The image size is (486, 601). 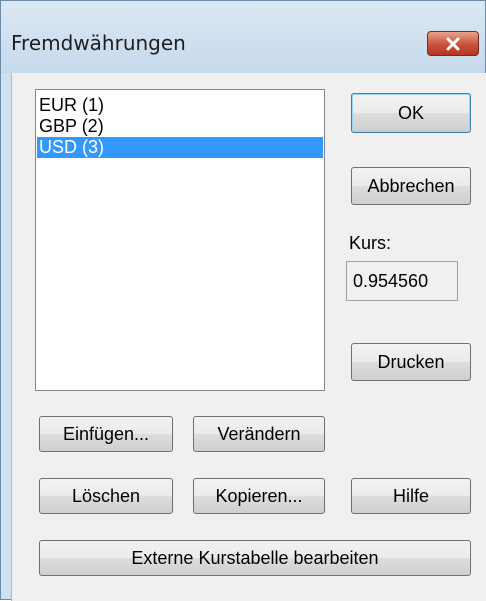 What do you see at coordinates (411, 496) in the screenshot?
I see `help-button: Hilfe` at bounding box center [411, 496].